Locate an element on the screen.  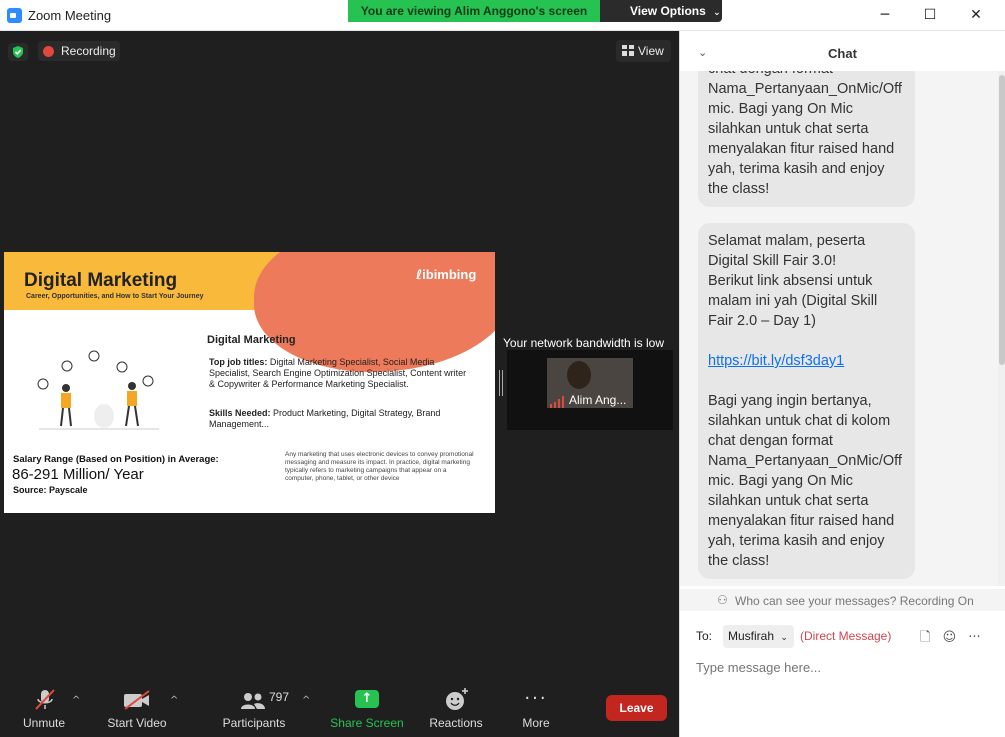
signal-strength-icon is located at coordinates (557, 402).